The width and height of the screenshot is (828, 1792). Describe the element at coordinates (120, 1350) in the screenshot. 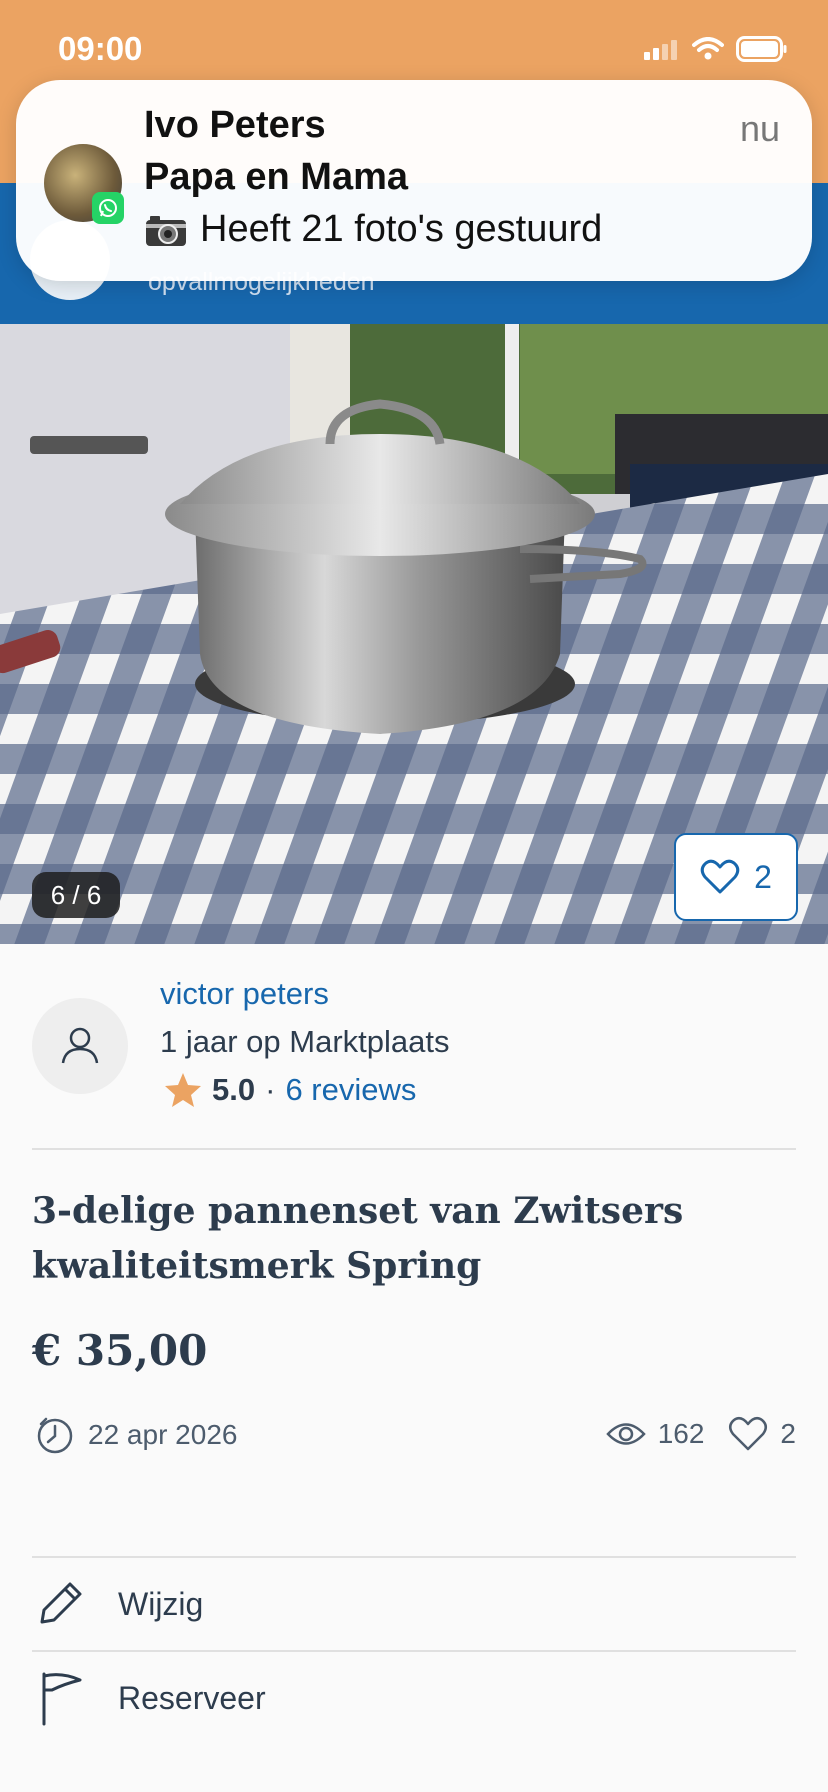

I see `listing-price: € 35,00` at that location.